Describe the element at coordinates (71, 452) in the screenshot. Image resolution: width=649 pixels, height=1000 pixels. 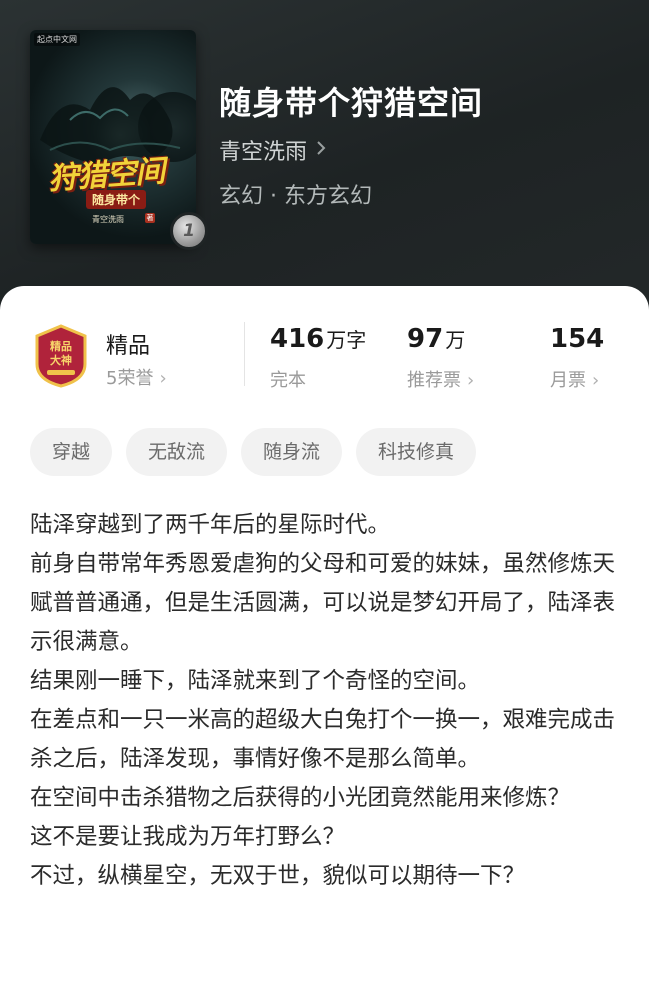
I see `tag-chip: 穿越` at that location.